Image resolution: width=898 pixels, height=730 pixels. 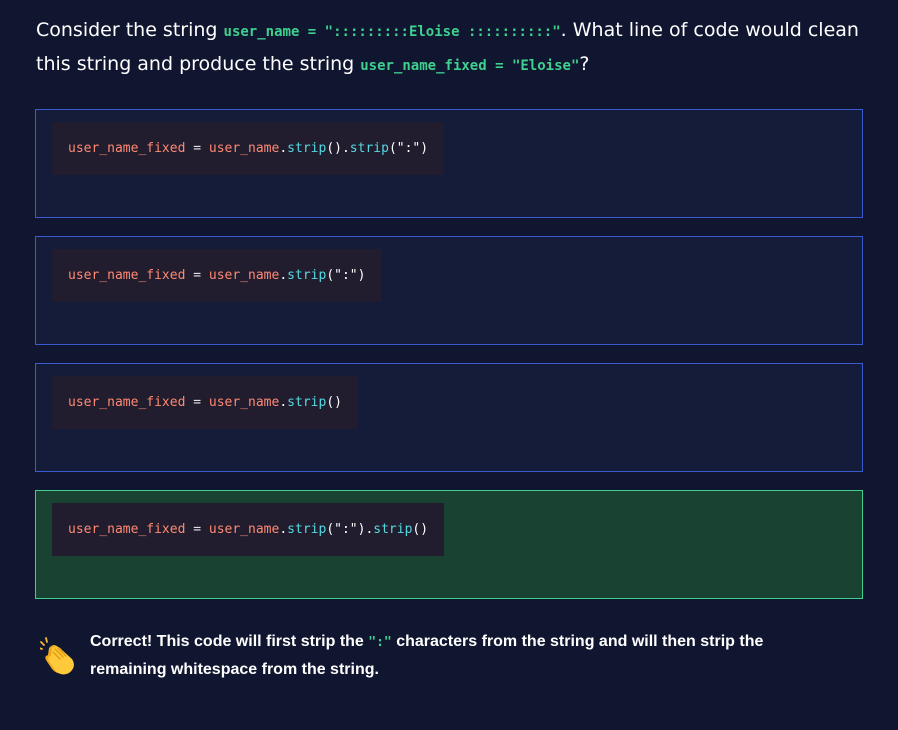 I want to click on question-prefix: Consider the string, so click(x=130, y=30).